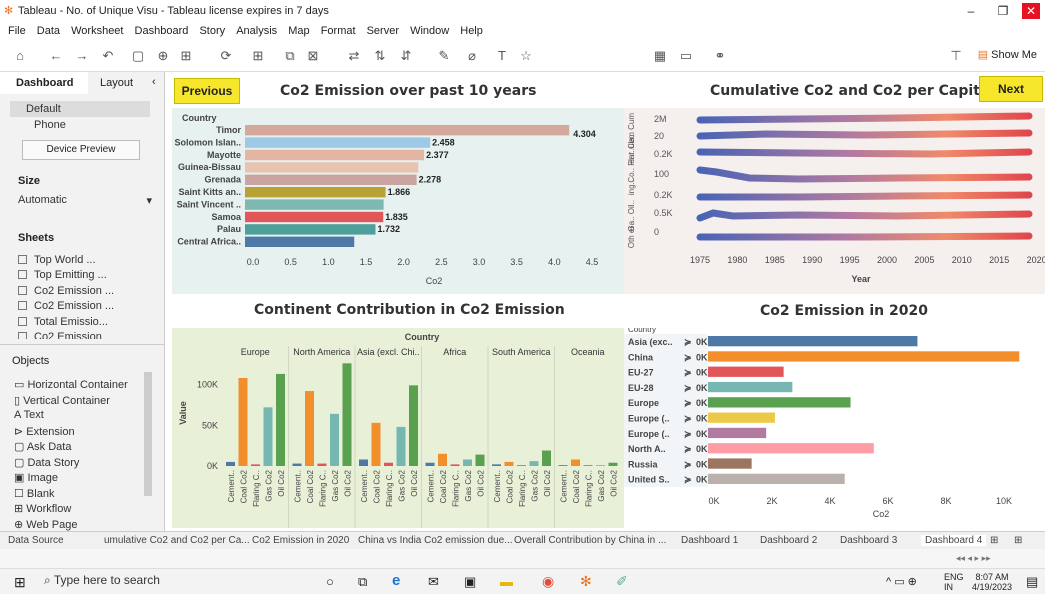 The height and width of the screenshot is (594, 1045). I want to click on forward-icon: →, so click(82, 56).